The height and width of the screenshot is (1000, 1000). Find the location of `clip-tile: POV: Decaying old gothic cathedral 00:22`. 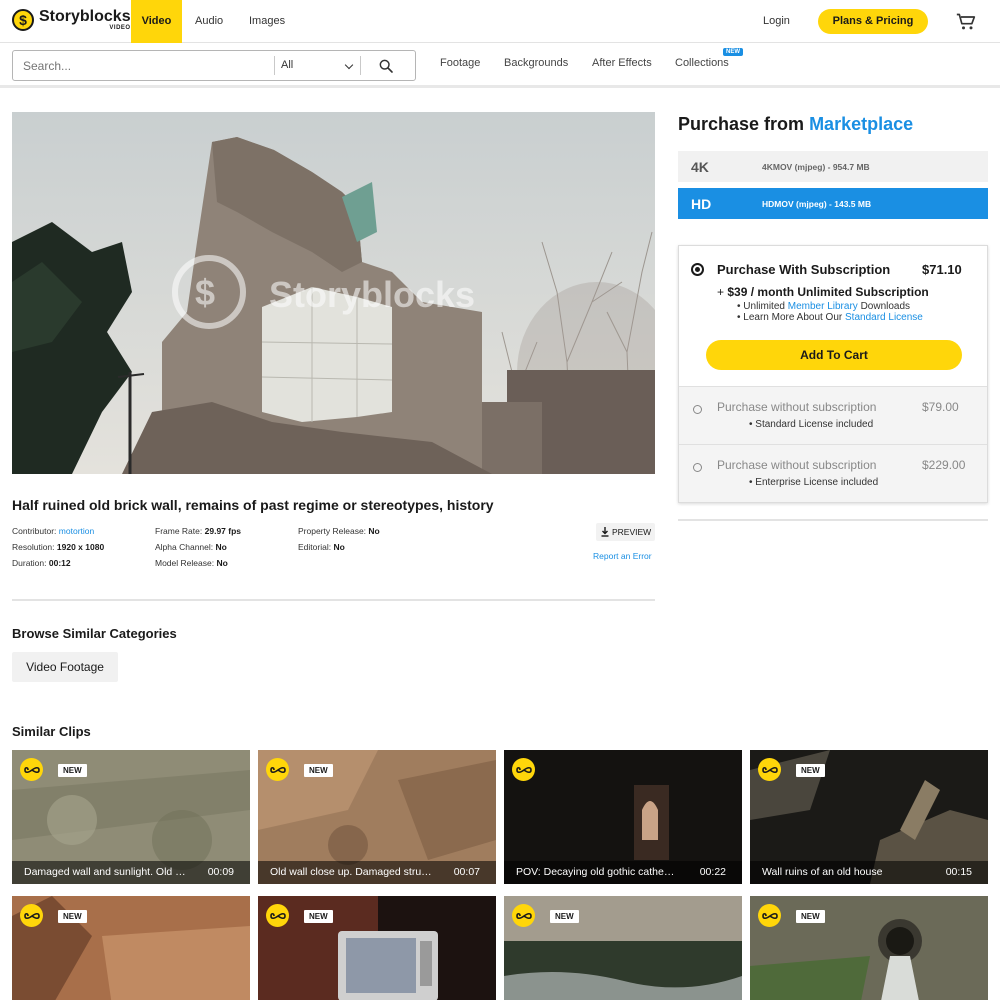

clip-tile: POV: Decaying old gothic cathedral 00:22 is located at coordinates (623, 817).